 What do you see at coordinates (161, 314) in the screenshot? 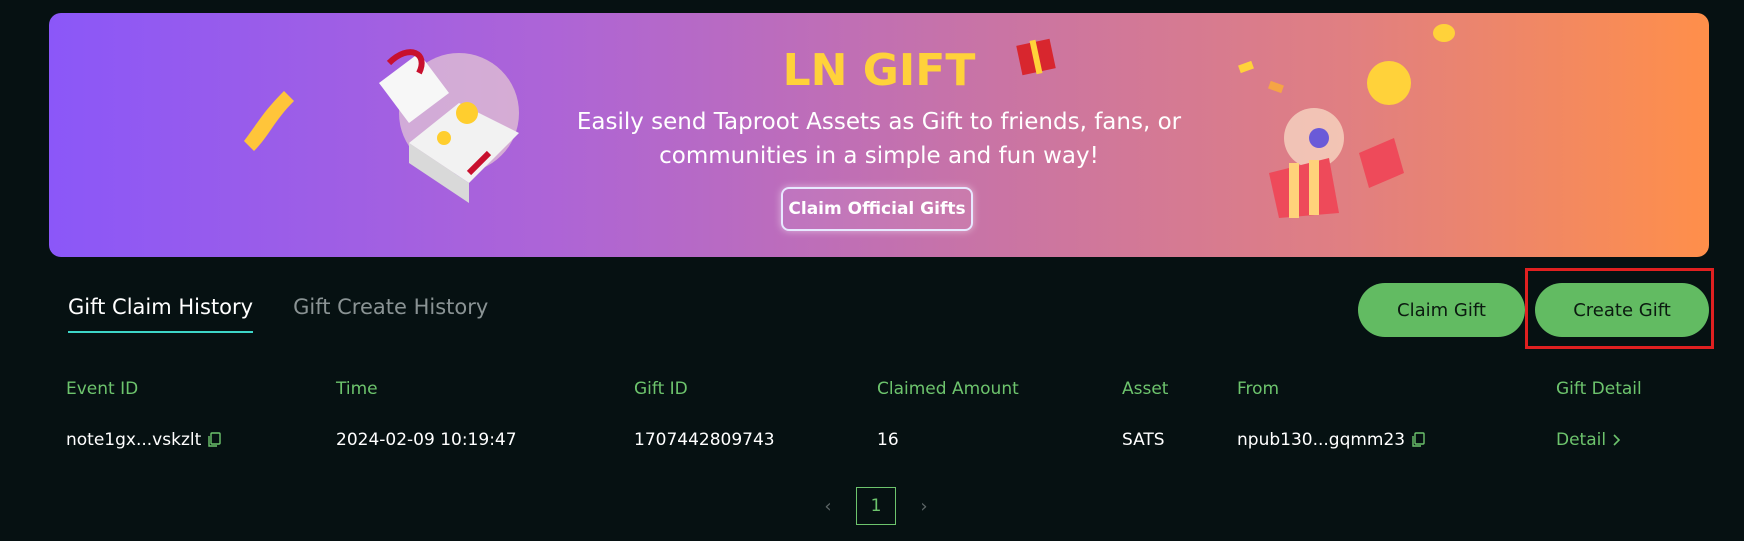
I see `tab-gift-claim-history: Gift Claim History` at bounding box center [161, 314].